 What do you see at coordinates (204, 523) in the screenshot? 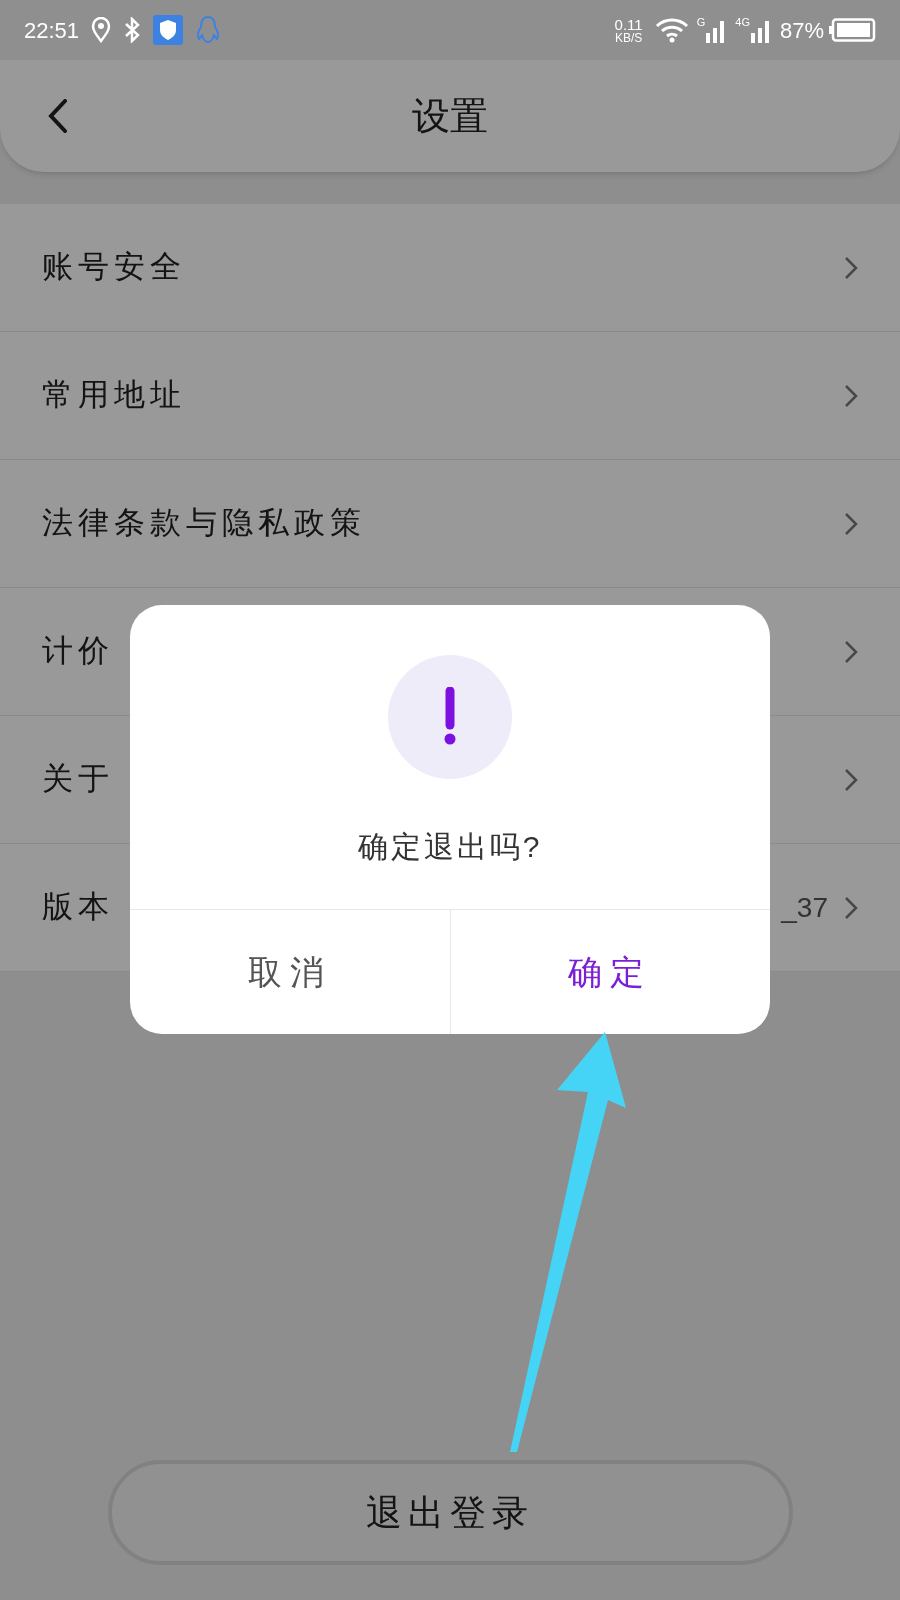
I see `settings-label: 法律条款与隐私政策` at bounding box center [204, 523].